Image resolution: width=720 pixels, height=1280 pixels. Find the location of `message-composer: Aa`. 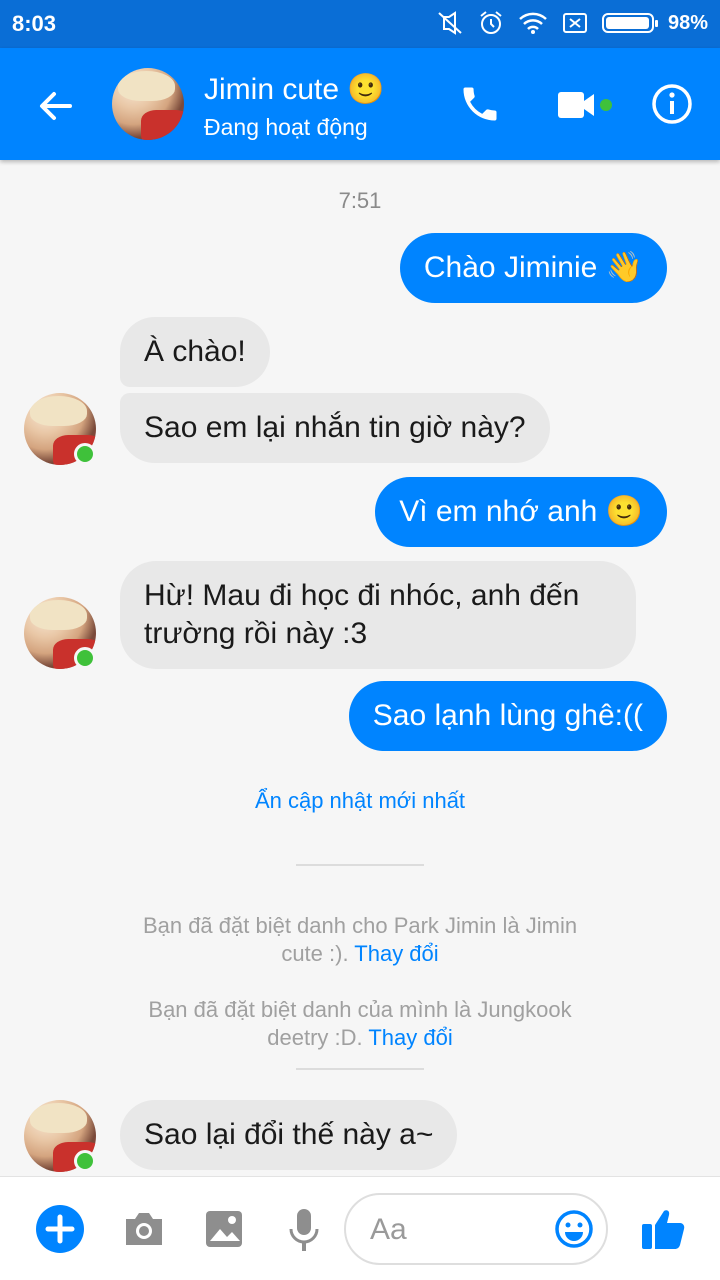

message-composer: Aa is located at coordinates (360, 1228).